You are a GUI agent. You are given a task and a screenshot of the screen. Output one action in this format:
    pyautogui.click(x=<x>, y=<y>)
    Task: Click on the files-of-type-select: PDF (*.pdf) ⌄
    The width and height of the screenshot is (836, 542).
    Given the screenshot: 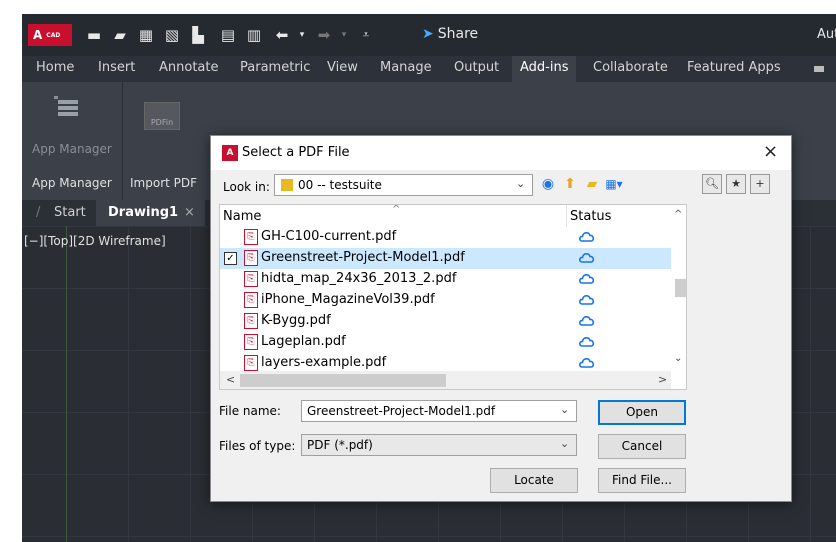 What is the action you would take?
    pyautogui.click(x=439, y=445)
    